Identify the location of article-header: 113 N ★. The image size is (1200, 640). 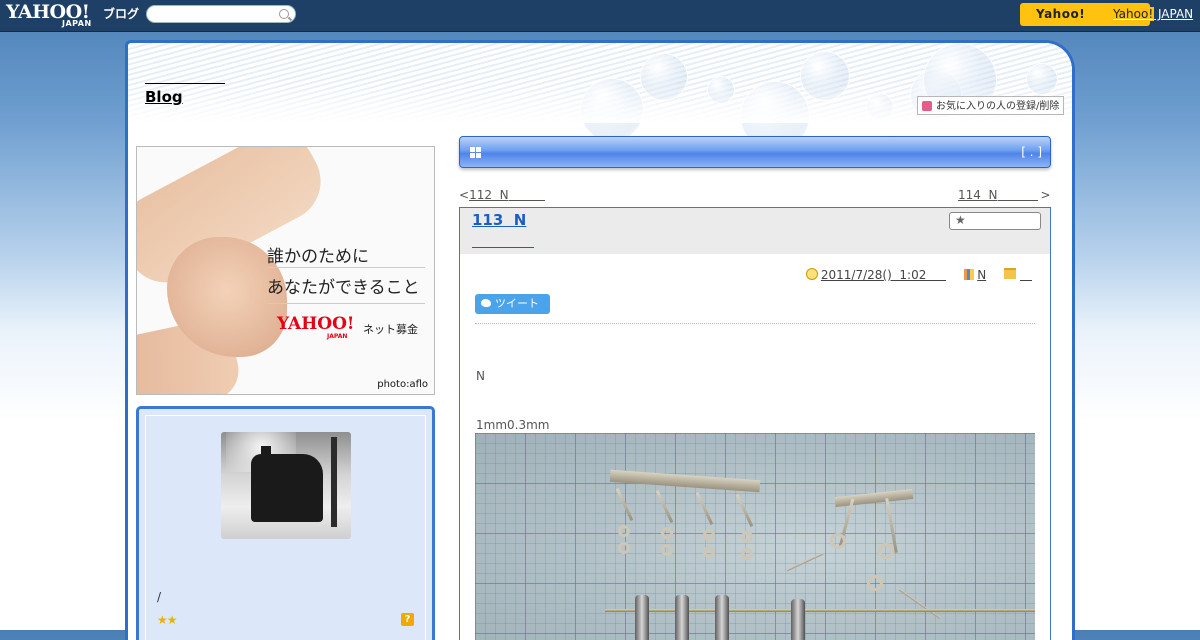
(755, 231).